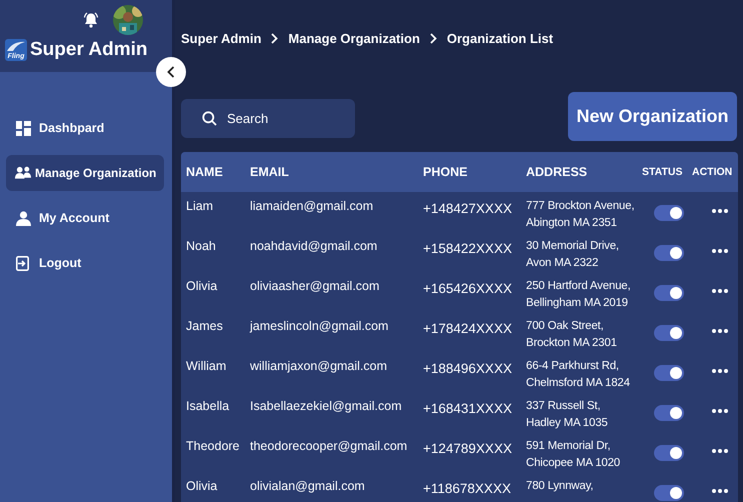  What do you see at coordinates (557, 172) in the screenshot?
I see `column-header: ADDRESS` at bounding box center [557, 172].